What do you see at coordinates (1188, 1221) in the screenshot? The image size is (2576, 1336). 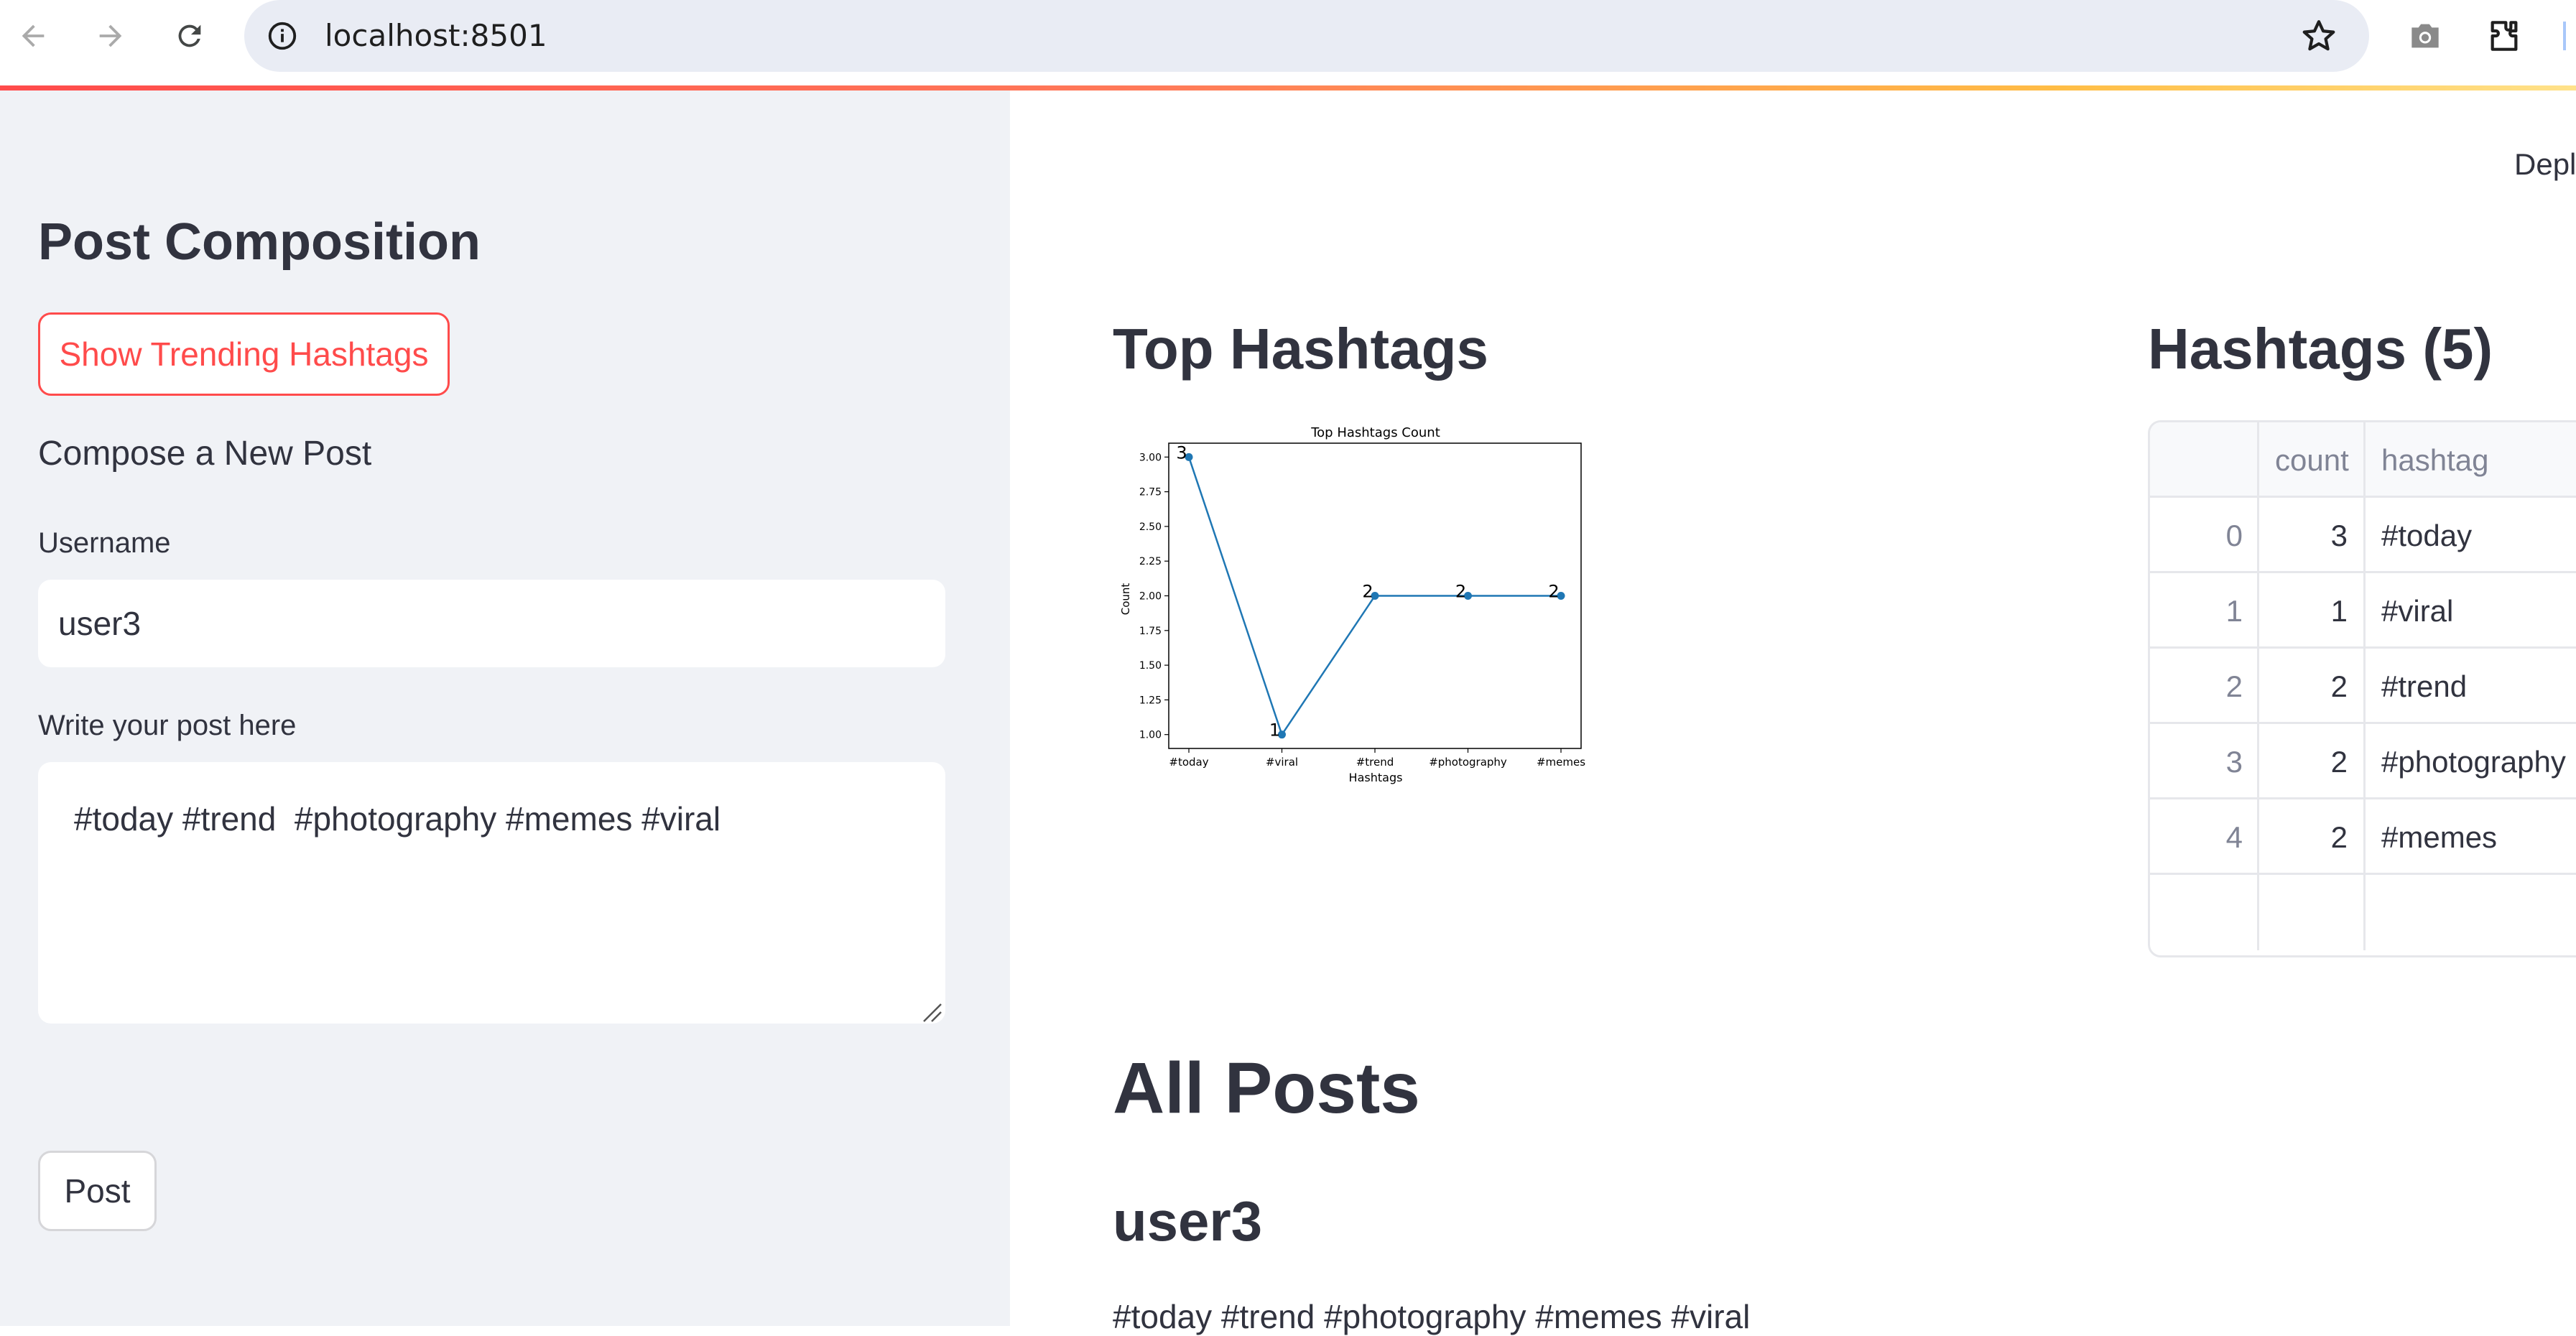 I see `post-username: user3` at bounding box center [1188, 1221].